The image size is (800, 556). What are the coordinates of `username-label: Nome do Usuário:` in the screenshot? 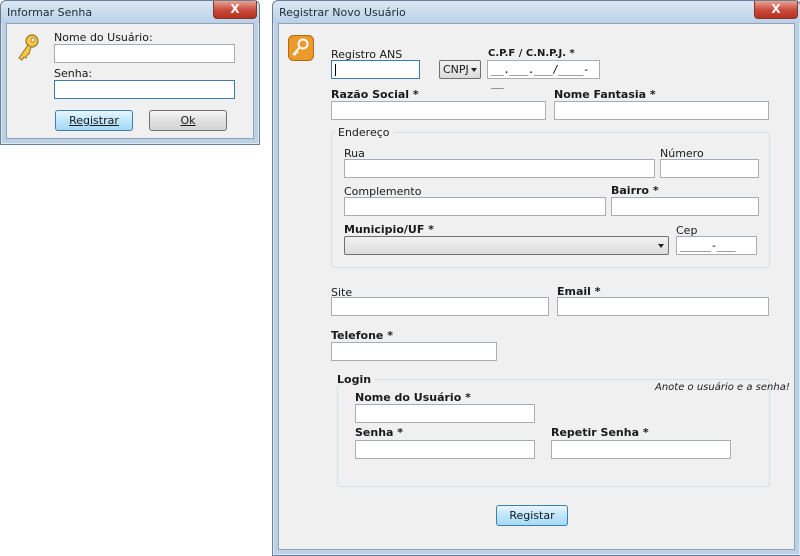 It's located at (103, 37).